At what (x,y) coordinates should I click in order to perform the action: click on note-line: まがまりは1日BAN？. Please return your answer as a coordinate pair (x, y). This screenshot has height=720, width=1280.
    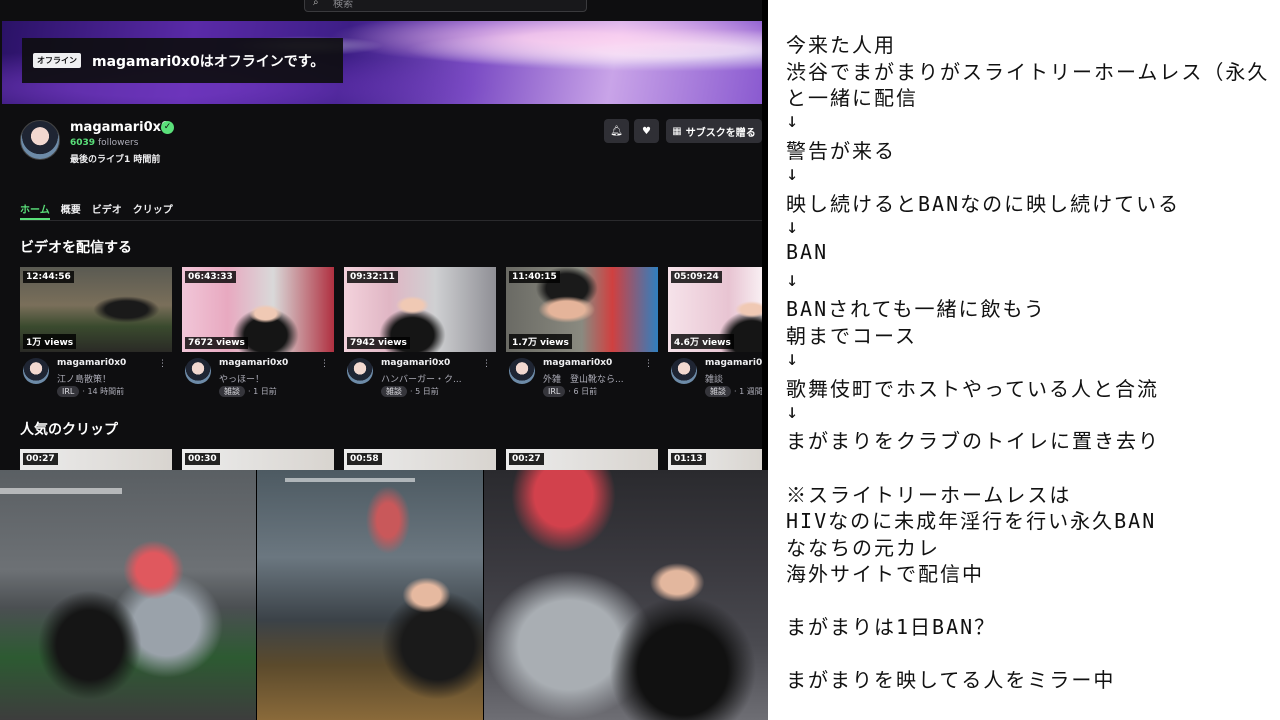
    Looking at the image, I should click on (891, 627).